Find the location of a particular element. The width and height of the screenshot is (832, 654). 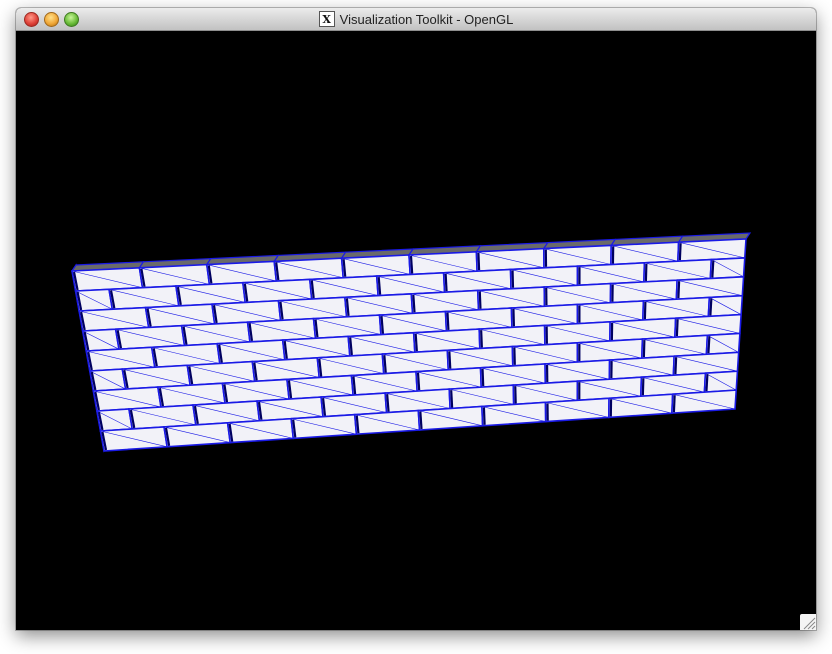

x11-icon: X is located at coordinates (326, 19).